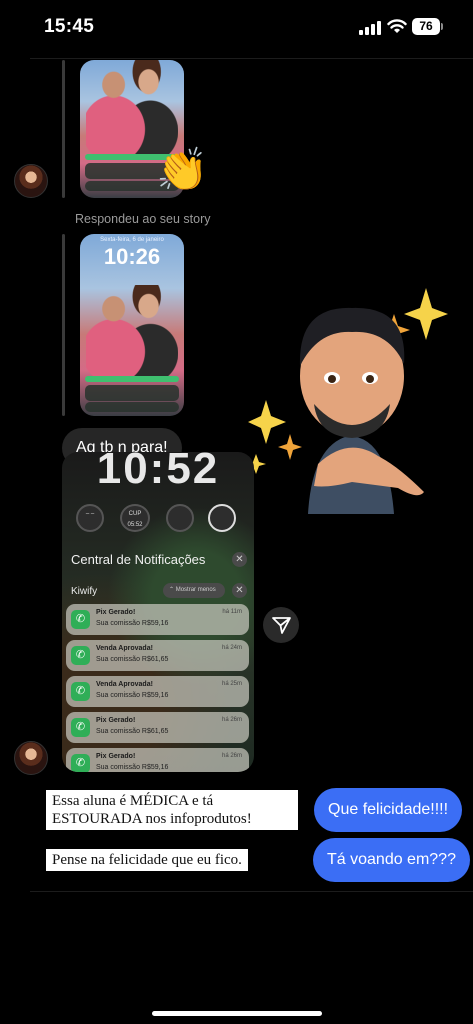 This screenshot has width=473, height=1024. What do you see at coordinates (231, 684) in the screenshot?
I see `notification-time: há 25m` at bounding box center [231, 684].